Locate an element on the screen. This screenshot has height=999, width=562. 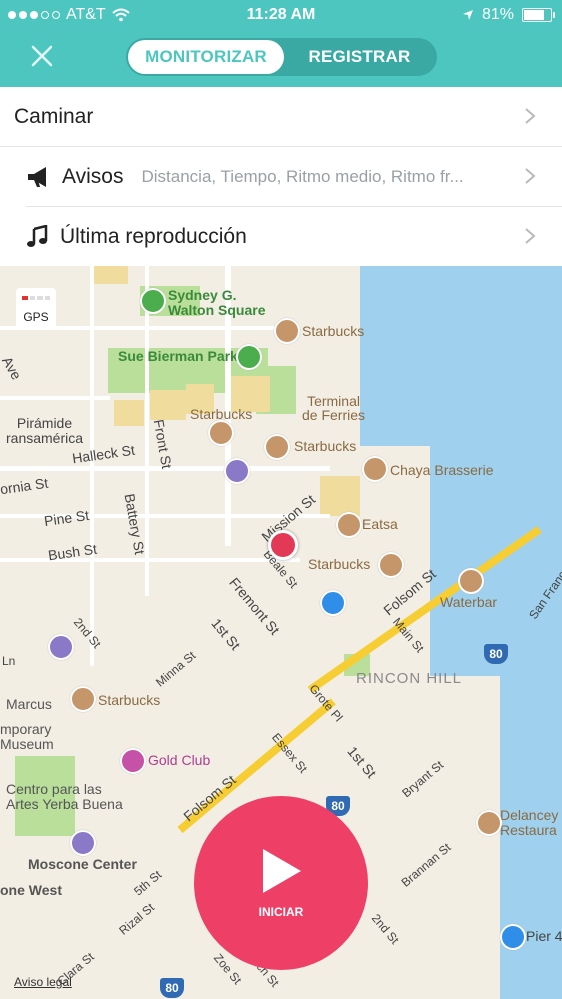
megaphone-icon is located at coordinates (37, 177).